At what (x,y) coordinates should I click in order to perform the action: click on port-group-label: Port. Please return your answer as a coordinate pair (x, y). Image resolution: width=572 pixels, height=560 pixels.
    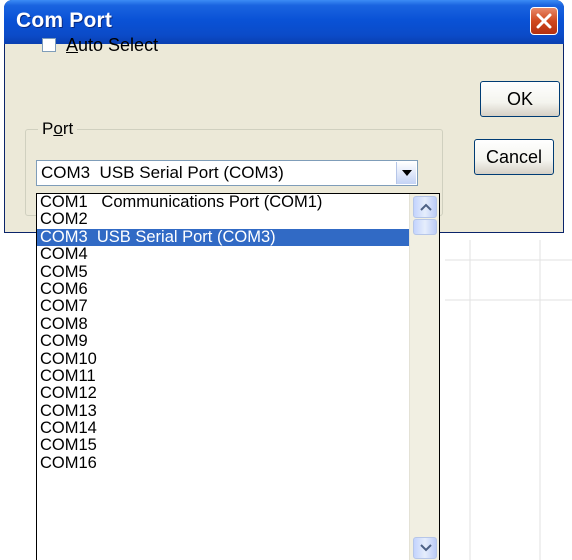
    Looking at the image, I should click on (58, 129).